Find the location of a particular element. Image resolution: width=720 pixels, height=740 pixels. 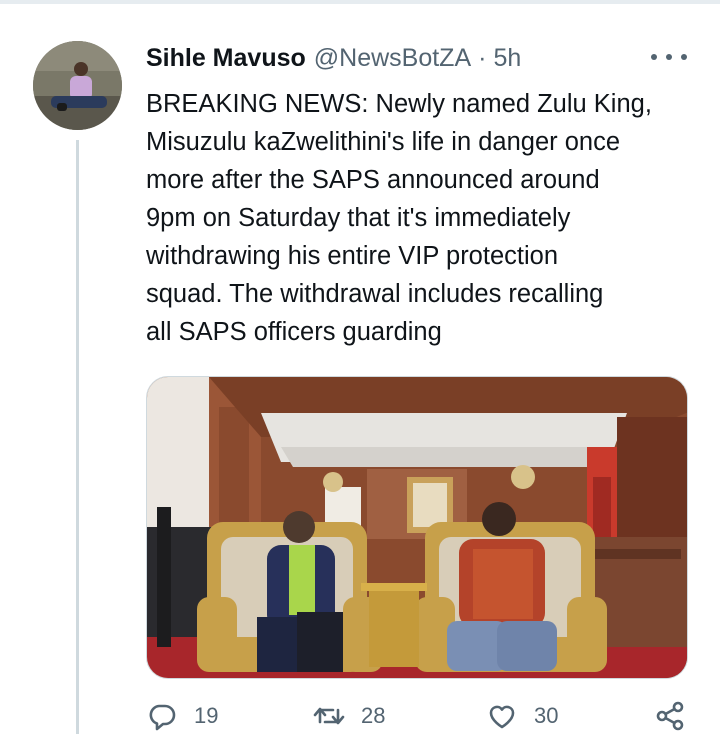

reply-icon is located at coordinates (162, 717).